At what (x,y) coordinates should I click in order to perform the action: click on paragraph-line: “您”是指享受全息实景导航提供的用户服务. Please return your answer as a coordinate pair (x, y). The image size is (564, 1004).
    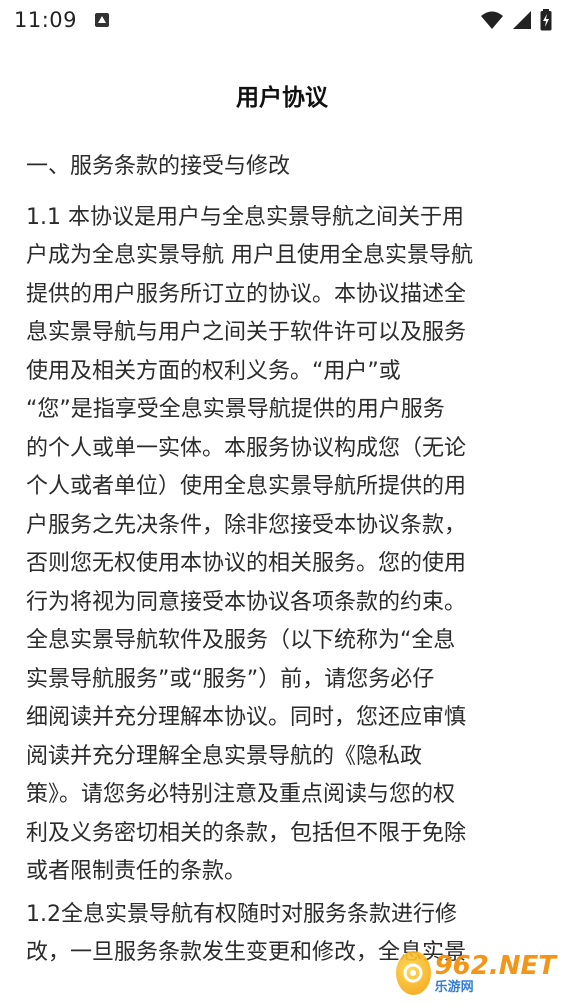
    Looking at the image, I should click on (235, 409).